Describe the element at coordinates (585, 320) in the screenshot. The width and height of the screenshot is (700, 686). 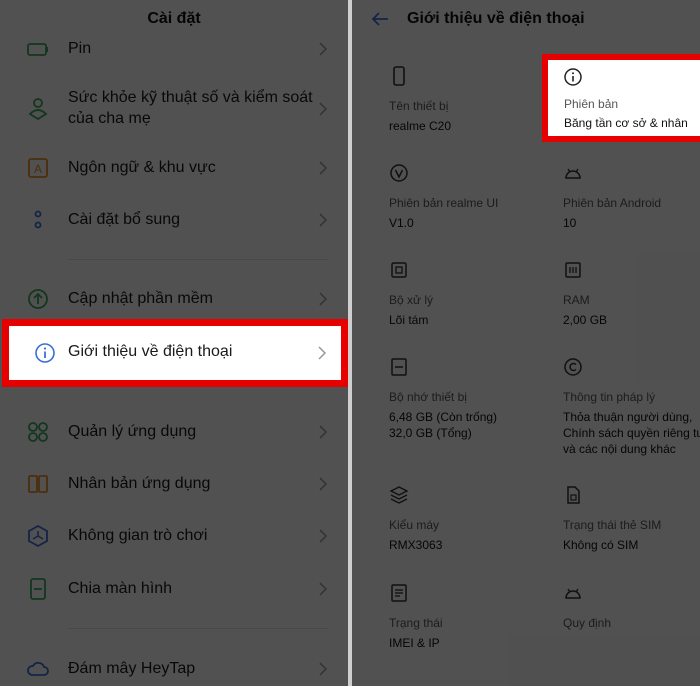
I see `cell-value: 2,00 GB` at that location.